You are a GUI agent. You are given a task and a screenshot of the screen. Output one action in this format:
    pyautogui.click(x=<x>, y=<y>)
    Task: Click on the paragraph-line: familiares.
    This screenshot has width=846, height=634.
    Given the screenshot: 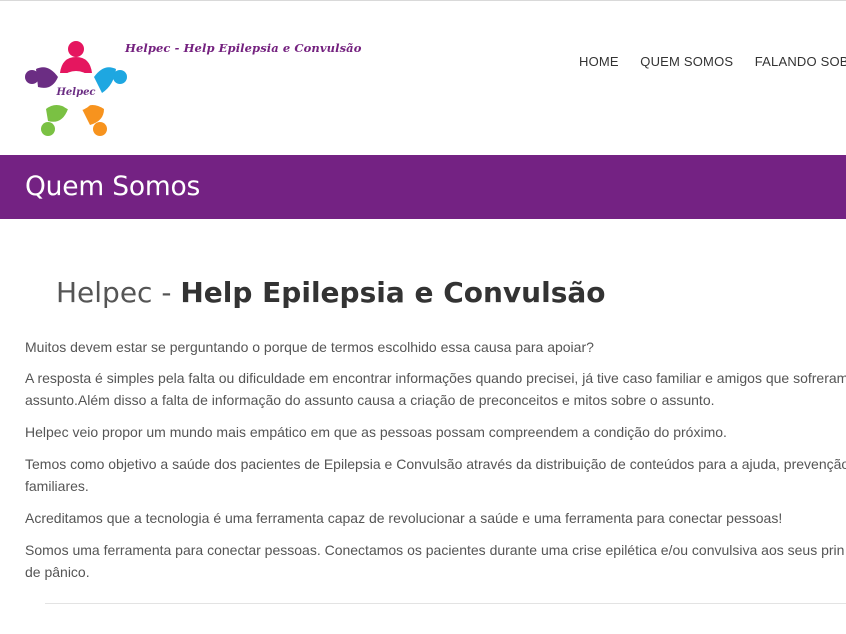 What is the action you would take?
    pyautogui.click(x=57, y=486)
    